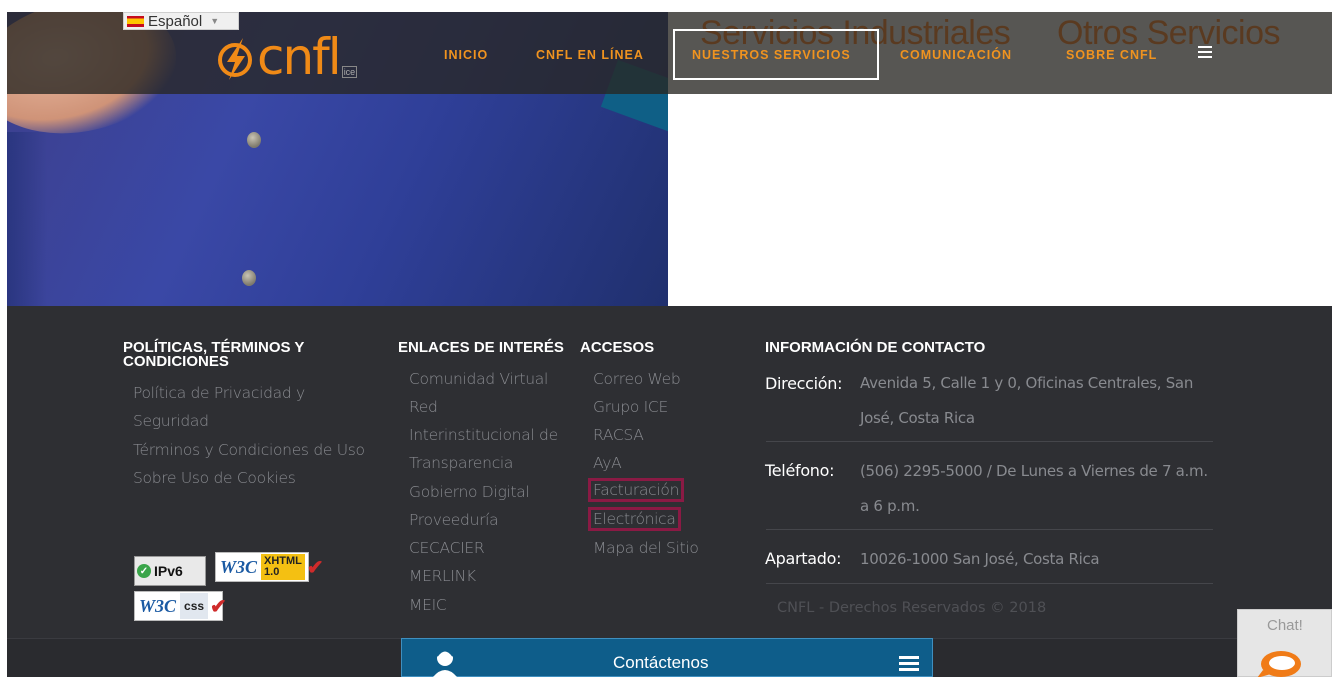 This screenshot has width=1332, height=677. What do you see at coordinates (800, 470) in the screenshot?
I see `phone-label: Teléfono:` at bounding box center [800, 470].